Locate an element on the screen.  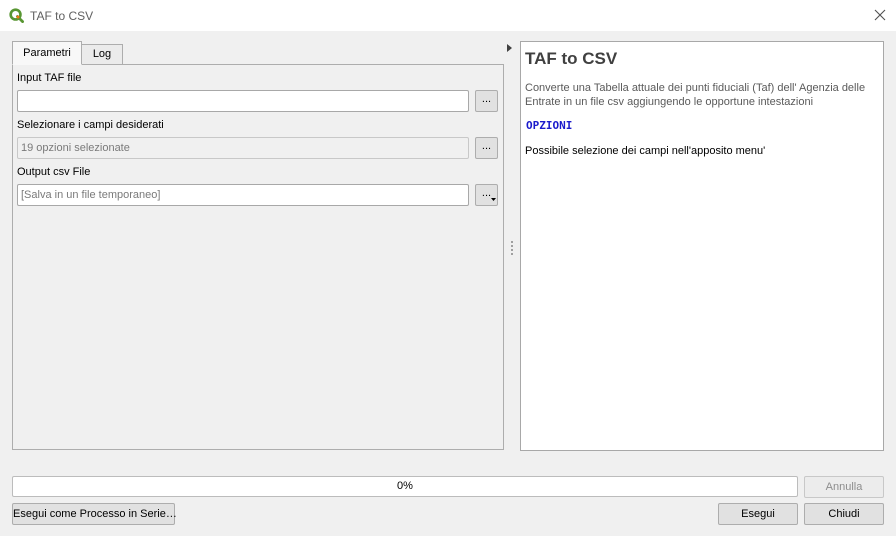
tab-log: Log is located at coordinates (102, 54).